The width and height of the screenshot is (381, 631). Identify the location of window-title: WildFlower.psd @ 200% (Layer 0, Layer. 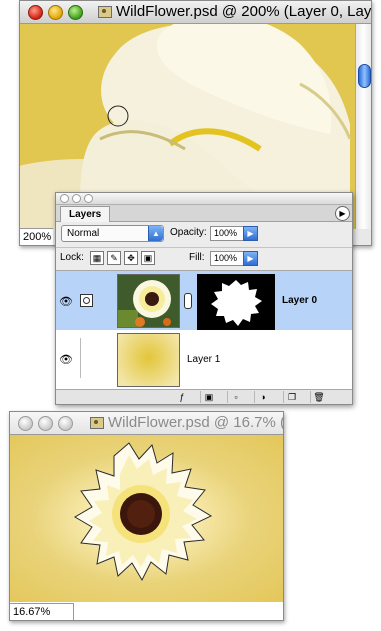
(244, 11).